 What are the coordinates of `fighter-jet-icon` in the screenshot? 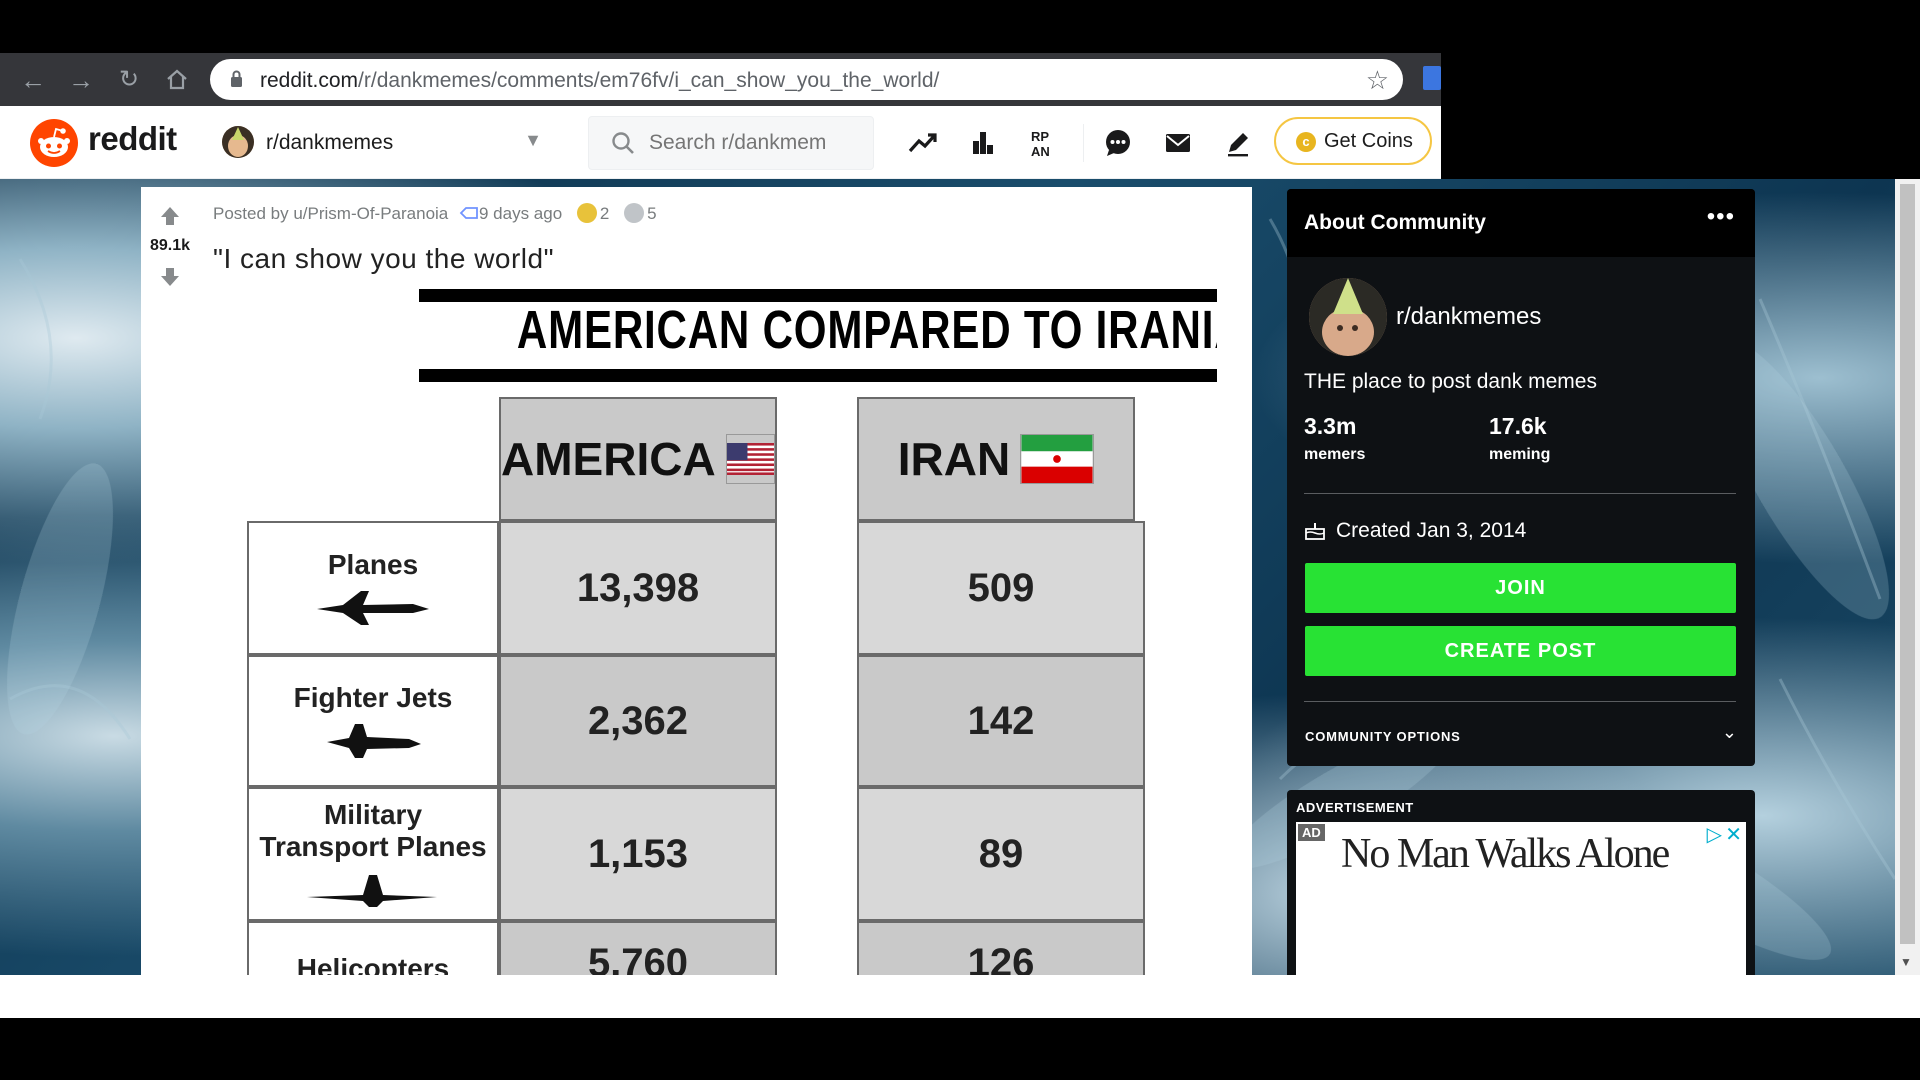 It's located at (374, 741).